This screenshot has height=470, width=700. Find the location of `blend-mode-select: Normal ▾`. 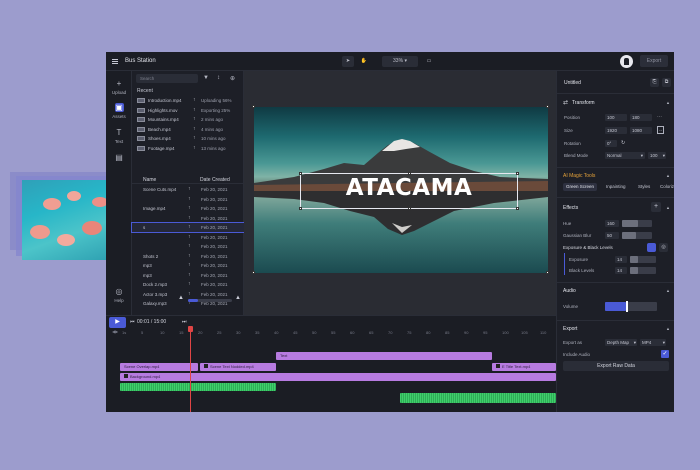

blend-mode-select: Normal ▾ is located at coordinates (625, 155).